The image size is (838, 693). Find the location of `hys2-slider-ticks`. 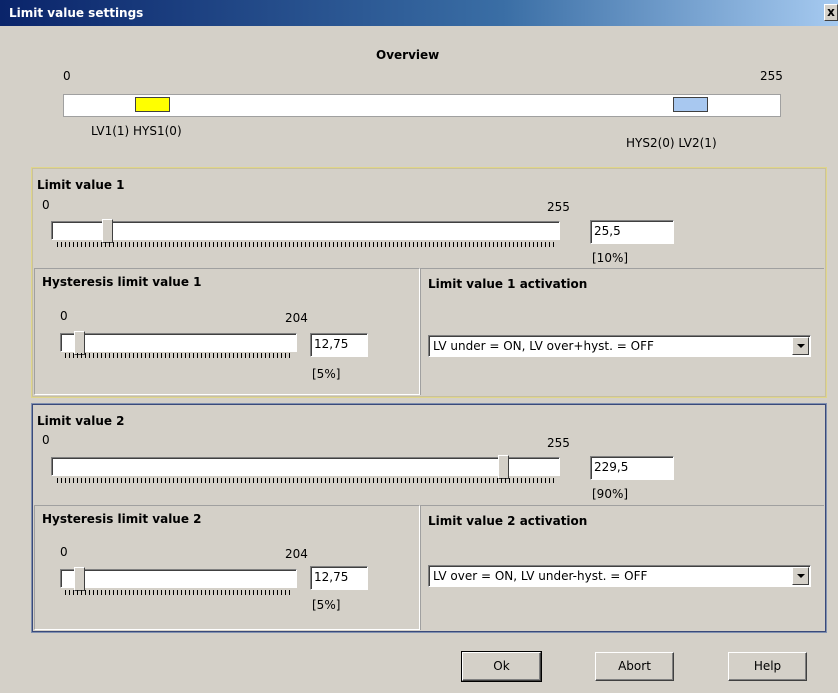

hys2-slider-ticks is located at coordinates (178, 592).